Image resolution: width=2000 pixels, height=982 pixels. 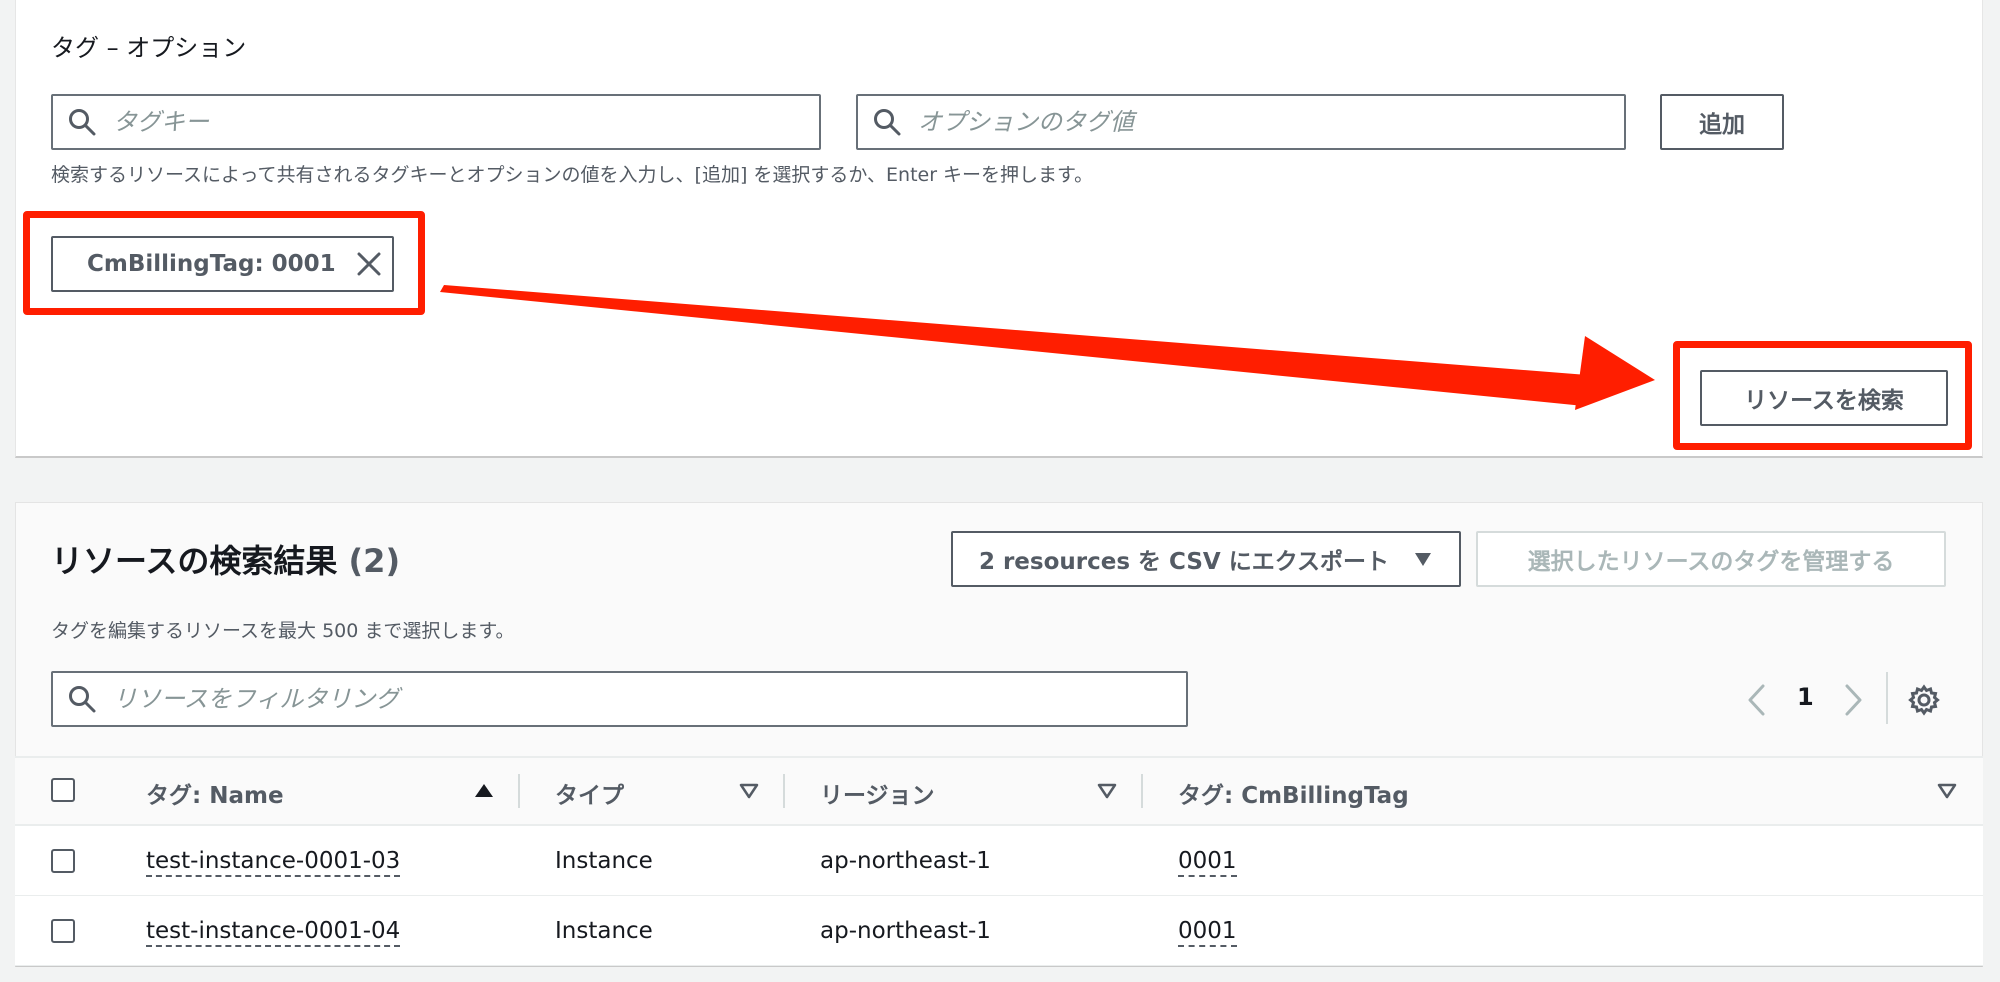 What do you see at coordinates (484, 791) in the screenshot?
I see `sort-ascending-icon` at bounding box center [484, 791].